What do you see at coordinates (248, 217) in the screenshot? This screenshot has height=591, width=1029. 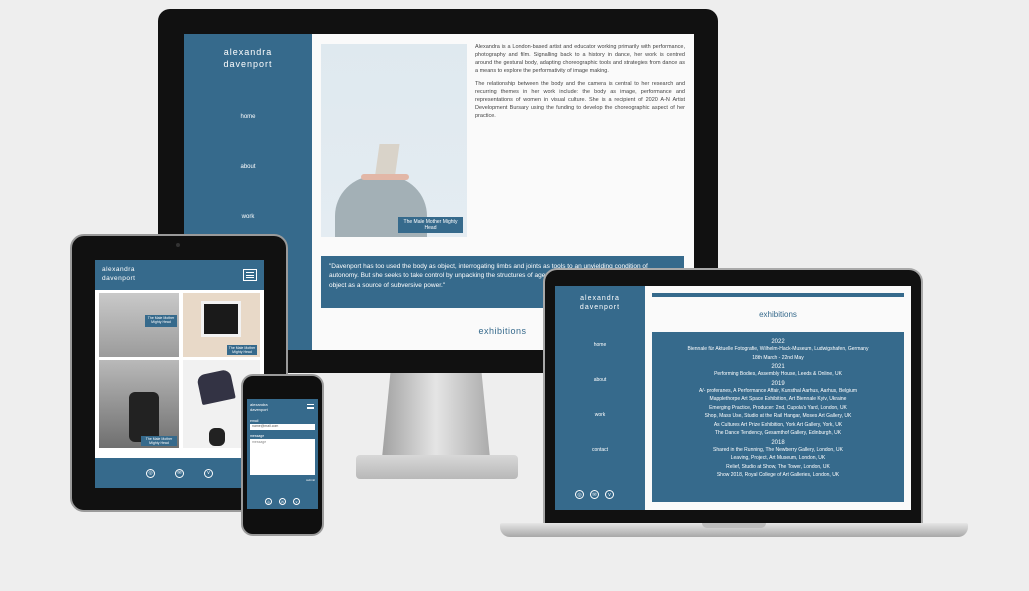 I see `nav-work: work` at bounding box center [248, 217].